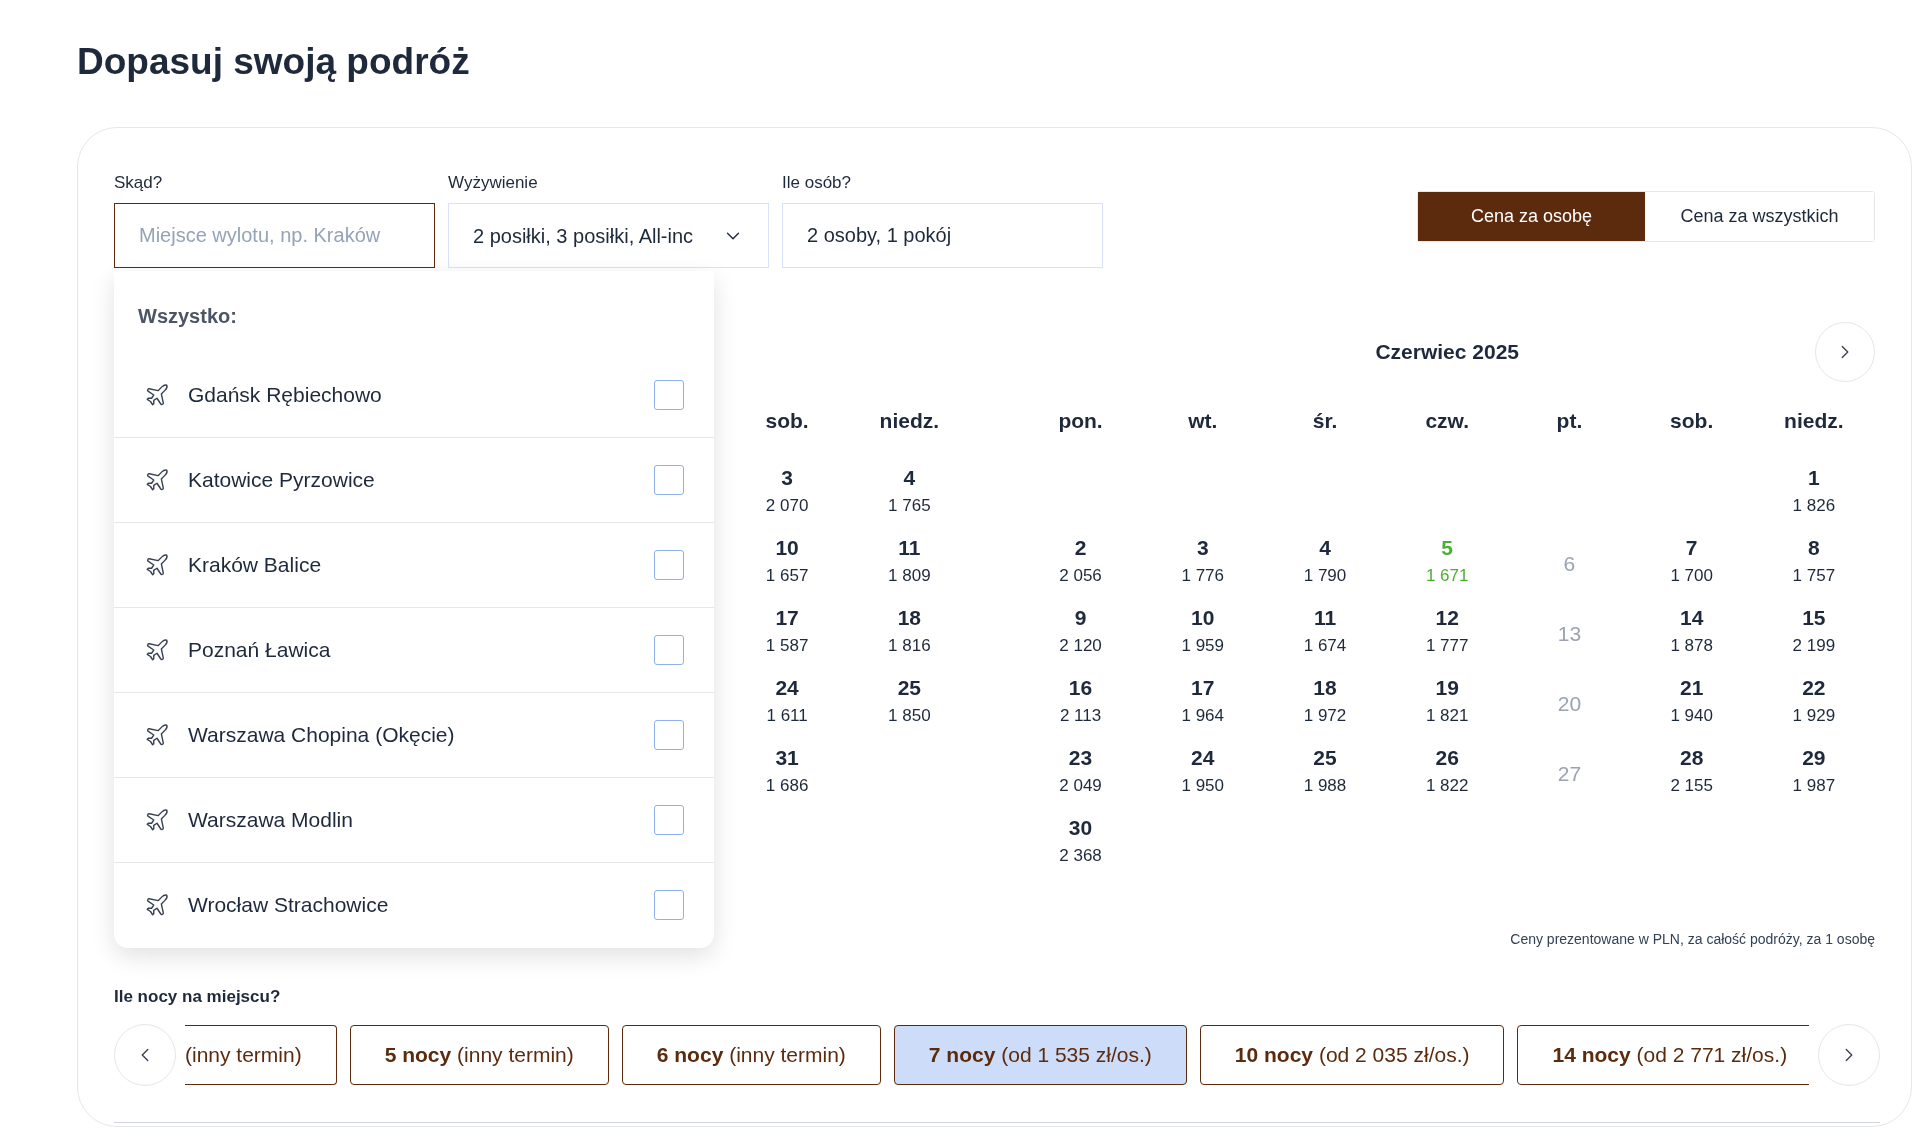 This screenshot has height=1148, width=1920. What do you see at coordinates (909, 634) in the screenshot?
I see `calendar-day: 18 1 816` at bounding box center [909, 634].